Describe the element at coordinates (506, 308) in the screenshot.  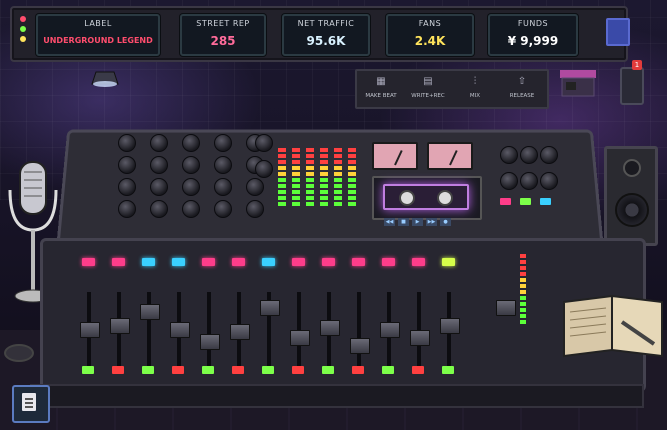
I see `master-fader` at that location.